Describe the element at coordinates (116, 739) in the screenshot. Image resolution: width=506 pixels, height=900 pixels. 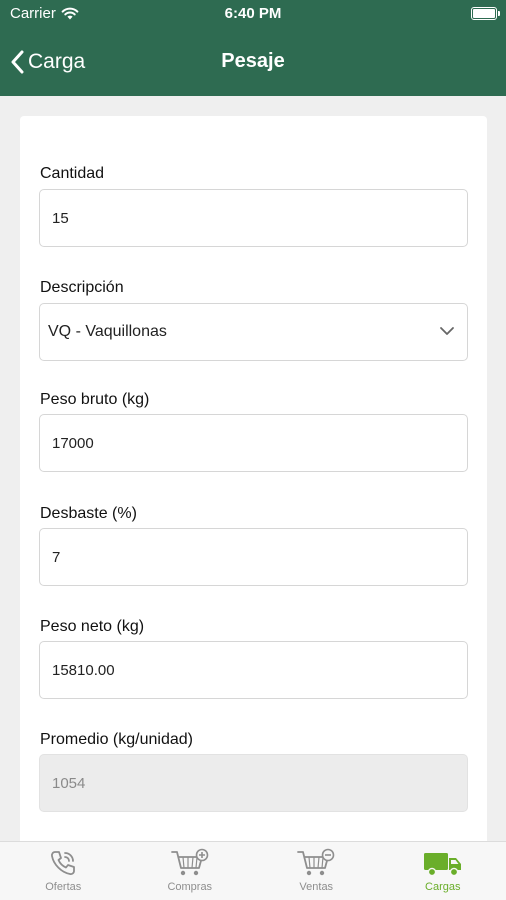
I see `promedio-label: Promedio (kg/unidad)` at that location.